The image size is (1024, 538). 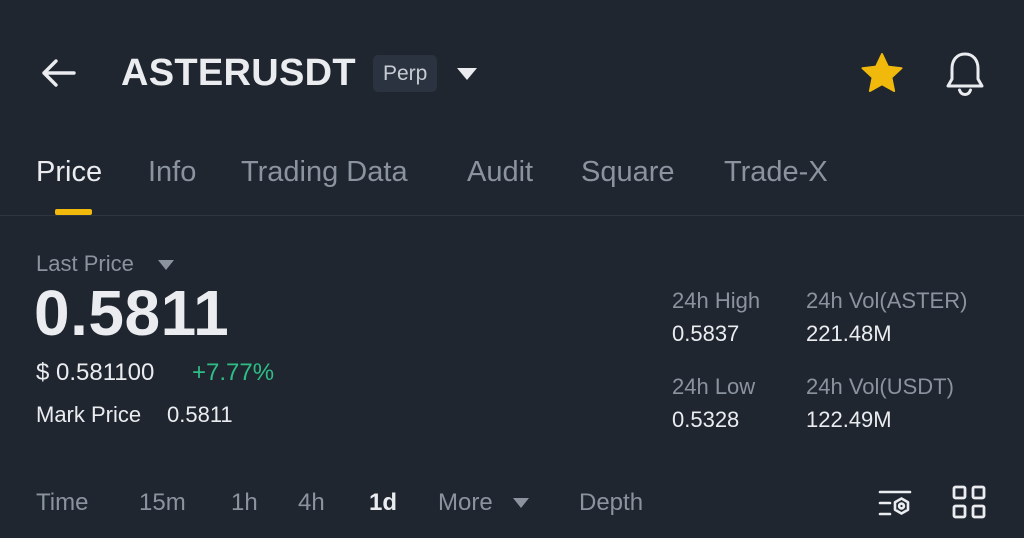 I want to click on tab-audit: Audit, so click(x=500, y=172).